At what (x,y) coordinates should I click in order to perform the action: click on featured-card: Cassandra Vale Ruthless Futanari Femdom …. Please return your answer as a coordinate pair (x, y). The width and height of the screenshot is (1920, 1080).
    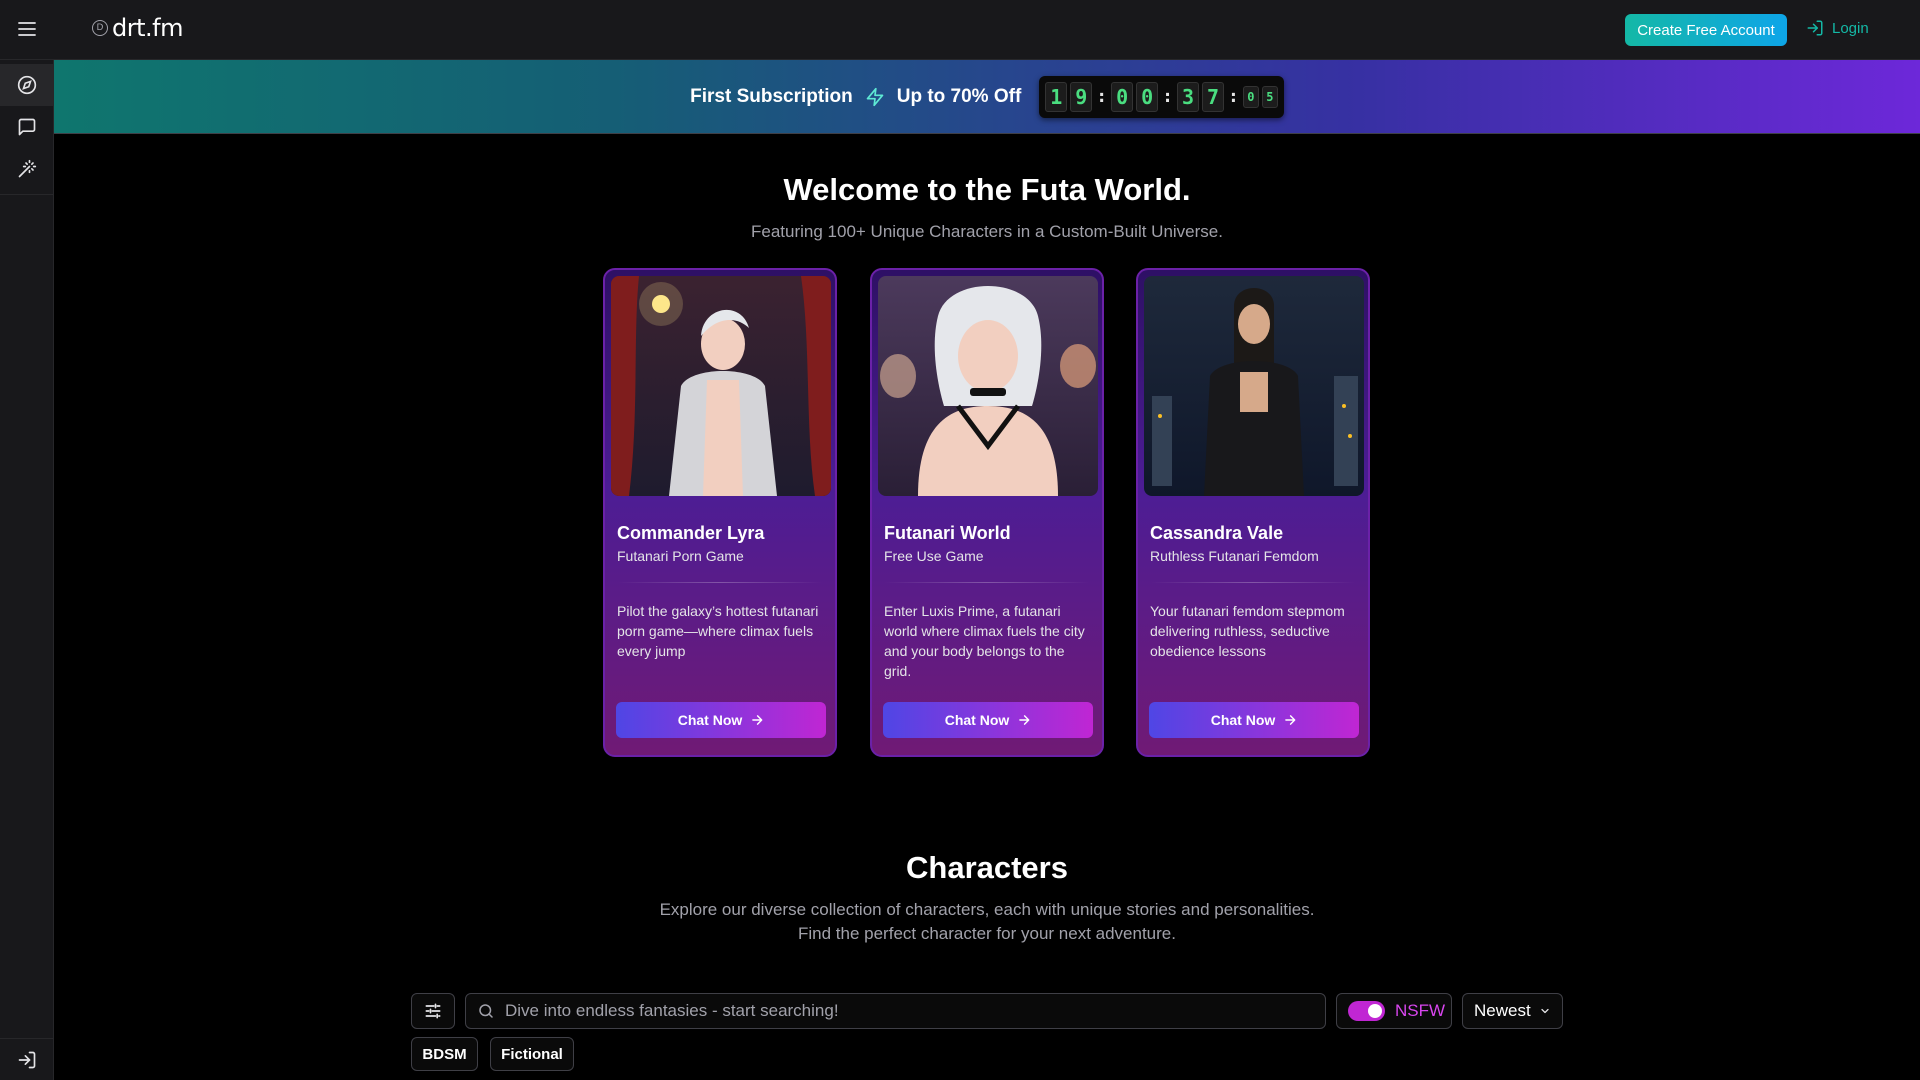
    Looking at the image, I should click on (1253, 512).